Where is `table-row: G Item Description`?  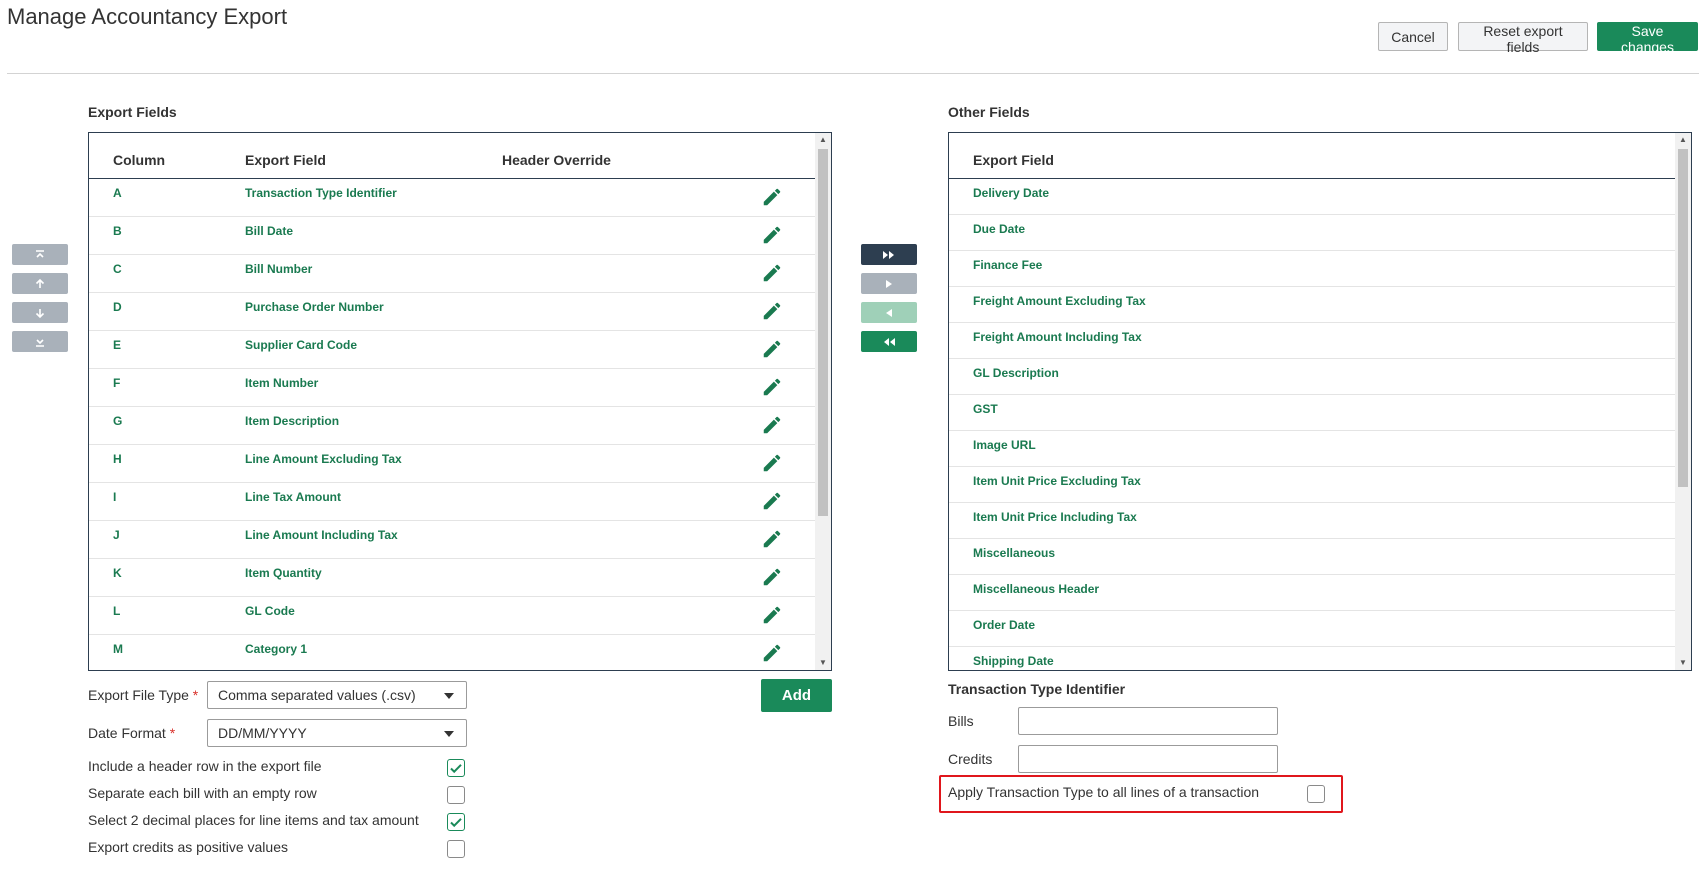
table-row: G Item Description is located at coordinates (452, 426).